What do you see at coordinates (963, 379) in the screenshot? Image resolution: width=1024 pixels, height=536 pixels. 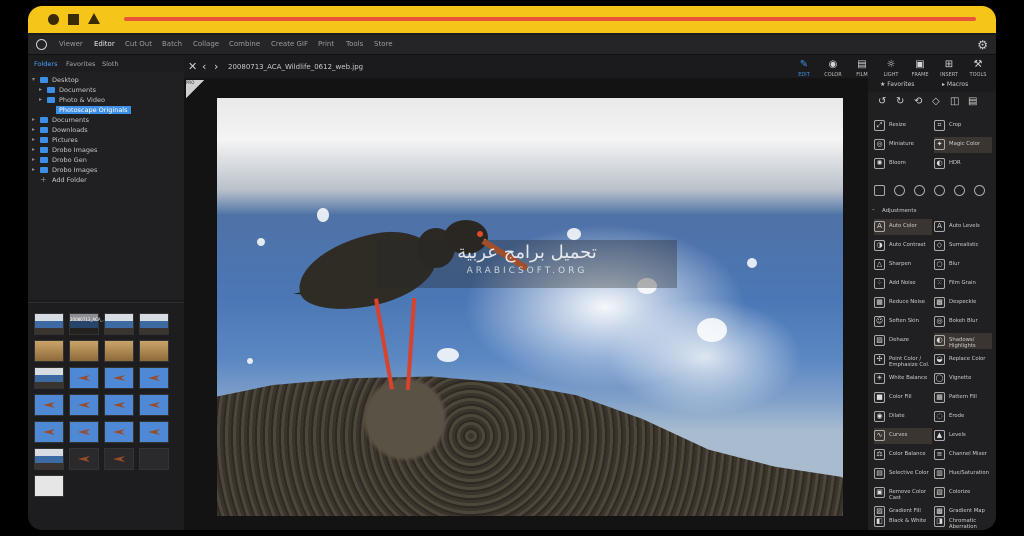 I see `tool-vignette: ◯ Vignette` at bounding box center [963, 379].